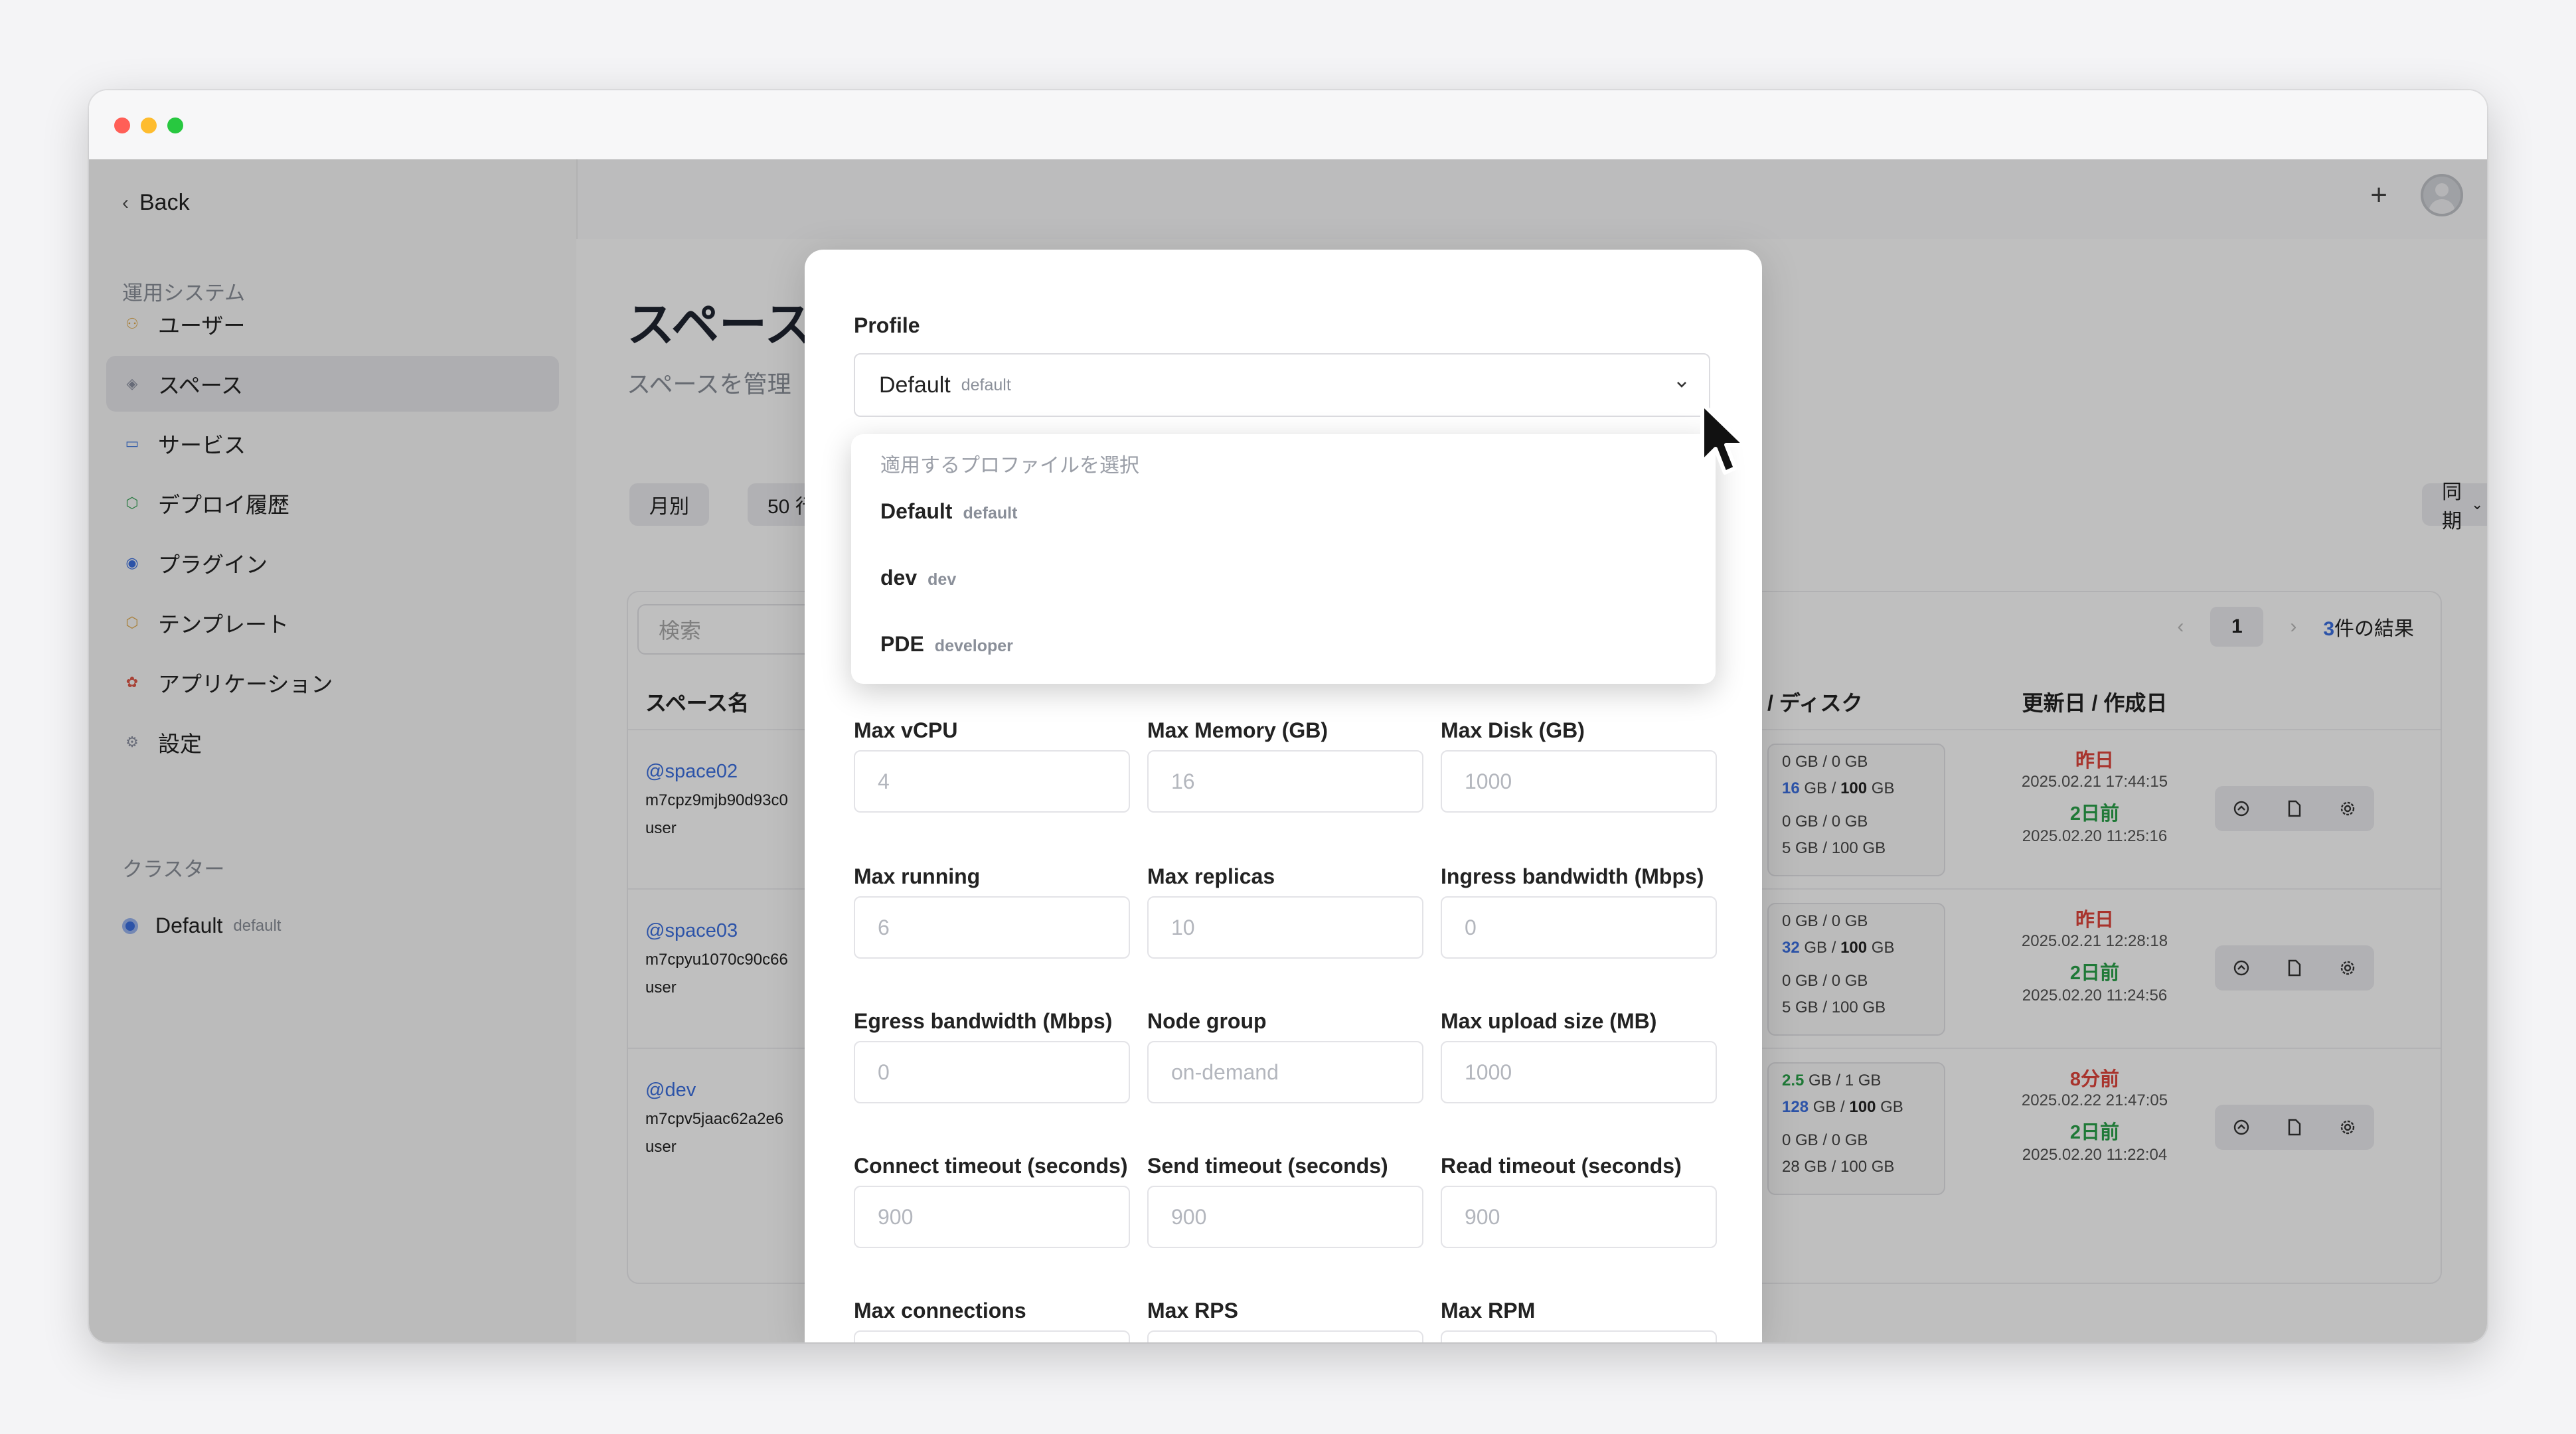 This screenshot has height=1434, width=2576. I want to click on connect-timeout-input: 900, so click(992, 1217).